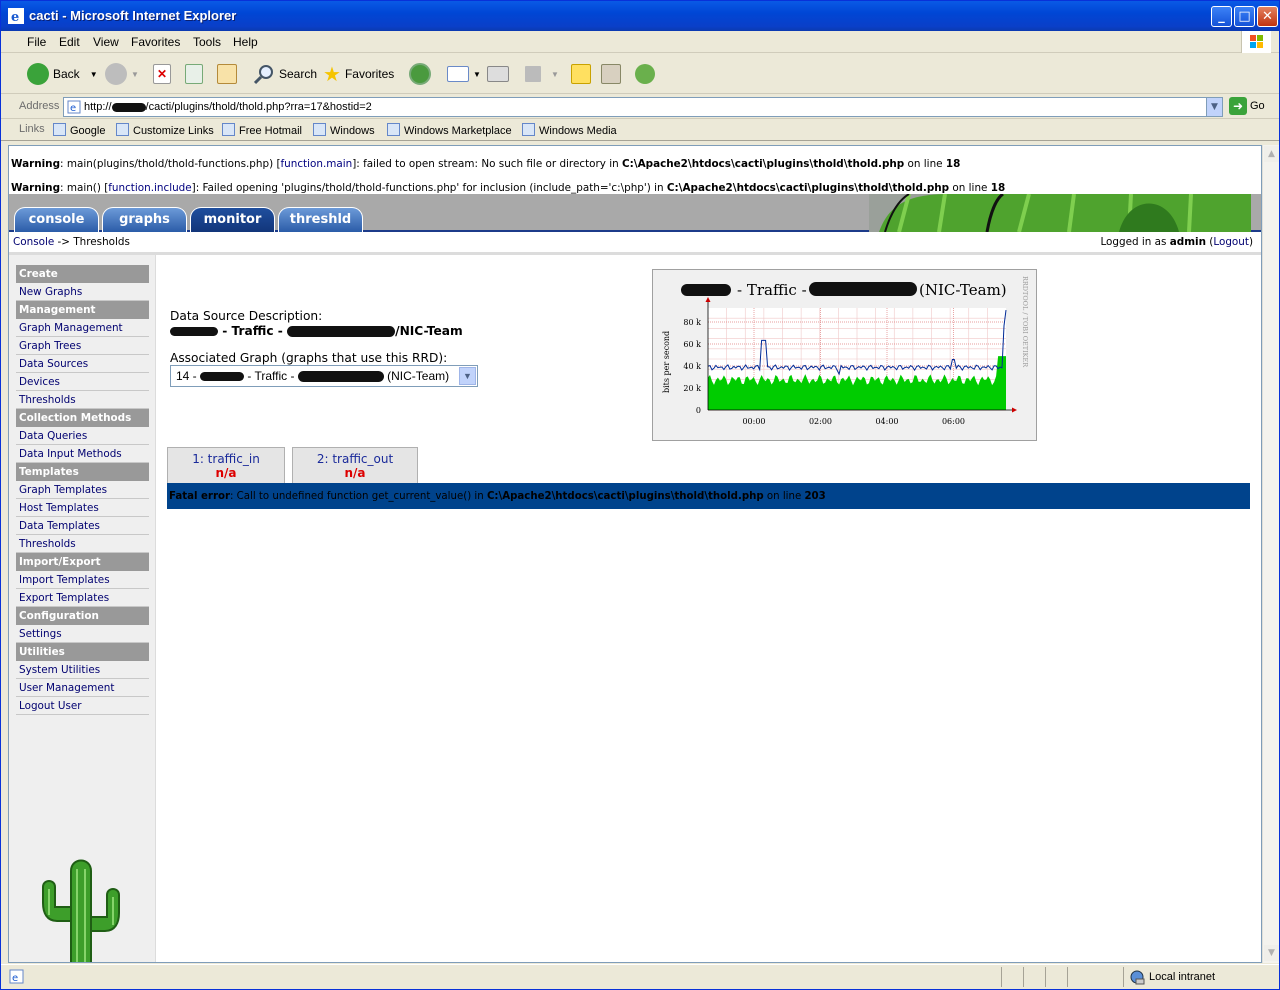 The image size is (1280, 990). What do you see at coordinates (420, 74) in the screenshot?
I see `history-button` at bounding box center [420, 74].